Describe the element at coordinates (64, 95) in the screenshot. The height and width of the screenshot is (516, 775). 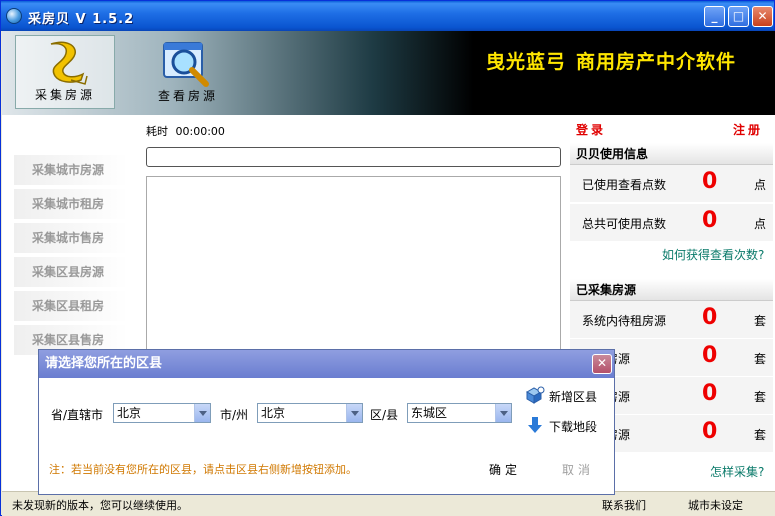
I see `collect-listings-label: 采集房源` at that location.